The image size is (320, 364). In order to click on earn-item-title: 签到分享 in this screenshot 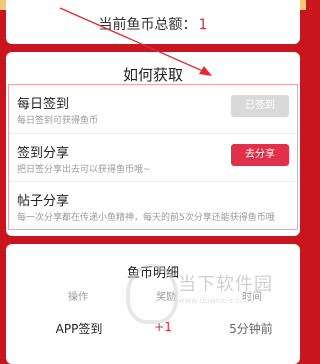, I will do `click(43, 153)`.